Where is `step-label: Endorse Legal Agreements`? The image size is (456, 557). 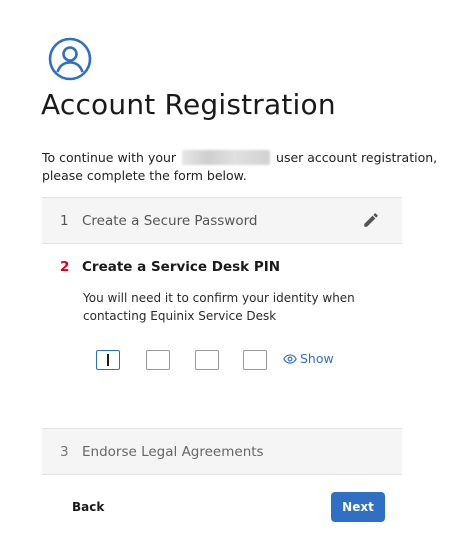 step-label: Endorse Legal Agreements is located at coordinates (173, 451).